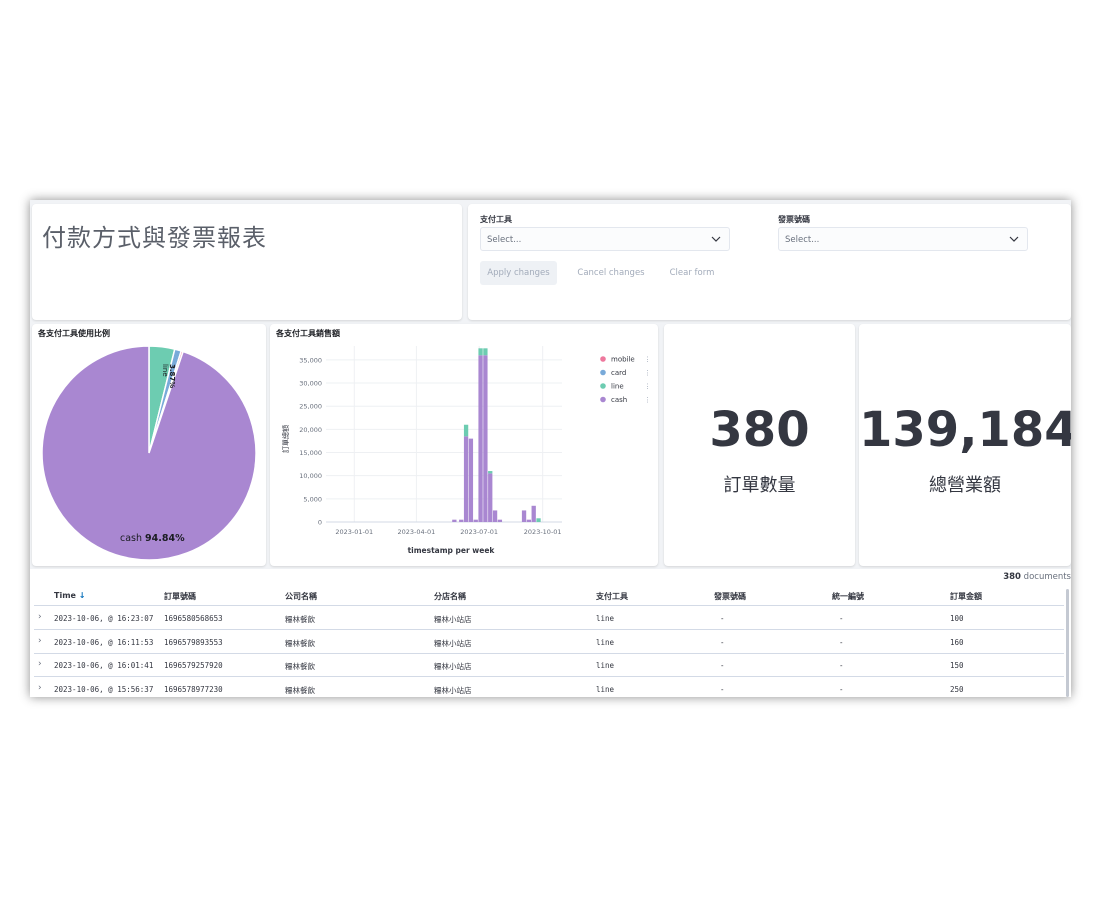 Image resolution: width=1100 pixels, height=900 pixels. Describe the element at coordinates (310, 360) in the screenshot. I see `y-tick-label: 35,000` at that location.